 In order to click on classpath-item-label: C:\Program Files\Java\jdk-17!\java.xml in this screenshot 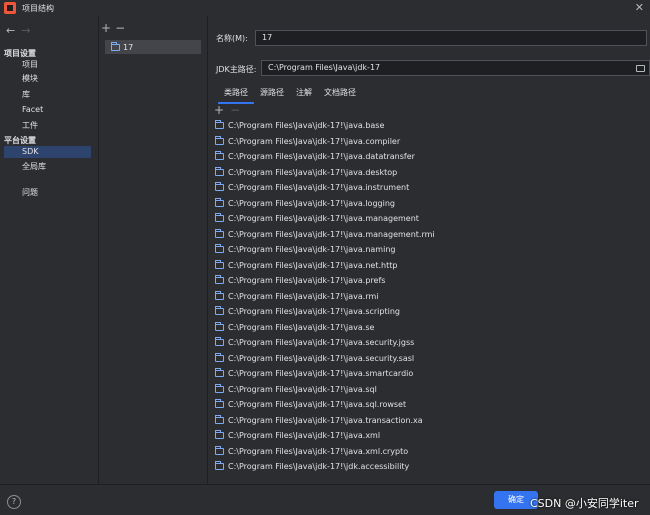, I will do `click(304, 436)`.